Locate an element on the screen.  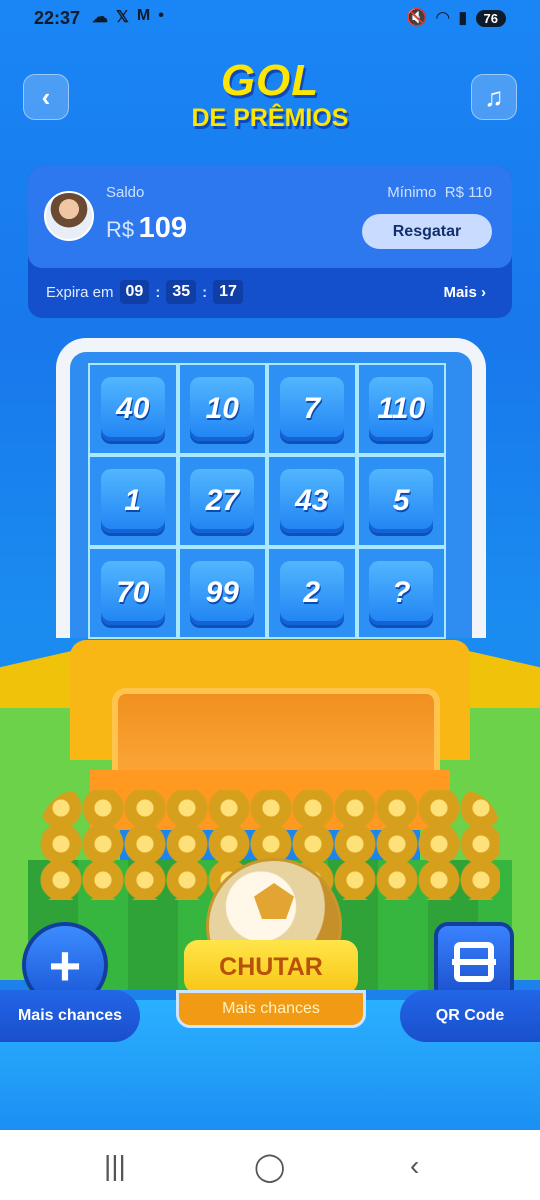
chevron-right-icon: › is located at coordinates (483, 292).